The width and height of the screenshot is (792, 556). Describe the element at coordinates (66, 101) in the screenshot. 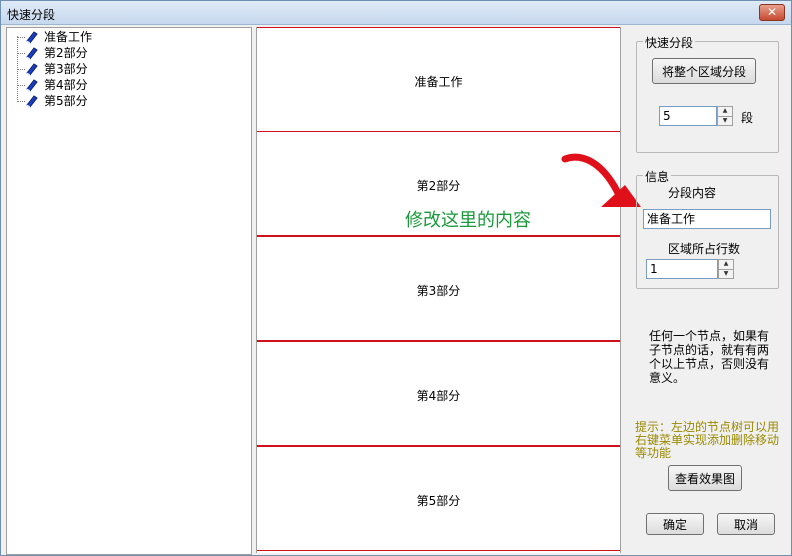

I see `tree-node-label: 第5部分` at that location.